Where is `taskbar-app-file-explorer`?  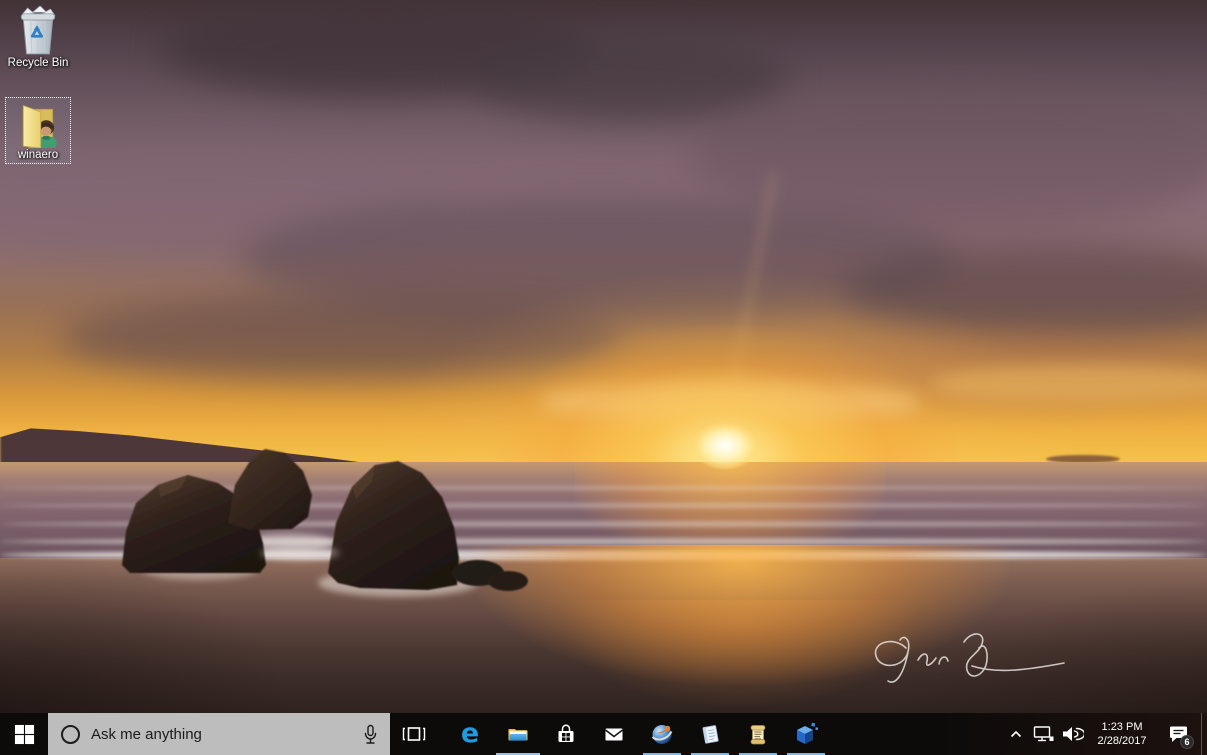
taskbar-app-file-explorer is located at coordinates (518, 734).